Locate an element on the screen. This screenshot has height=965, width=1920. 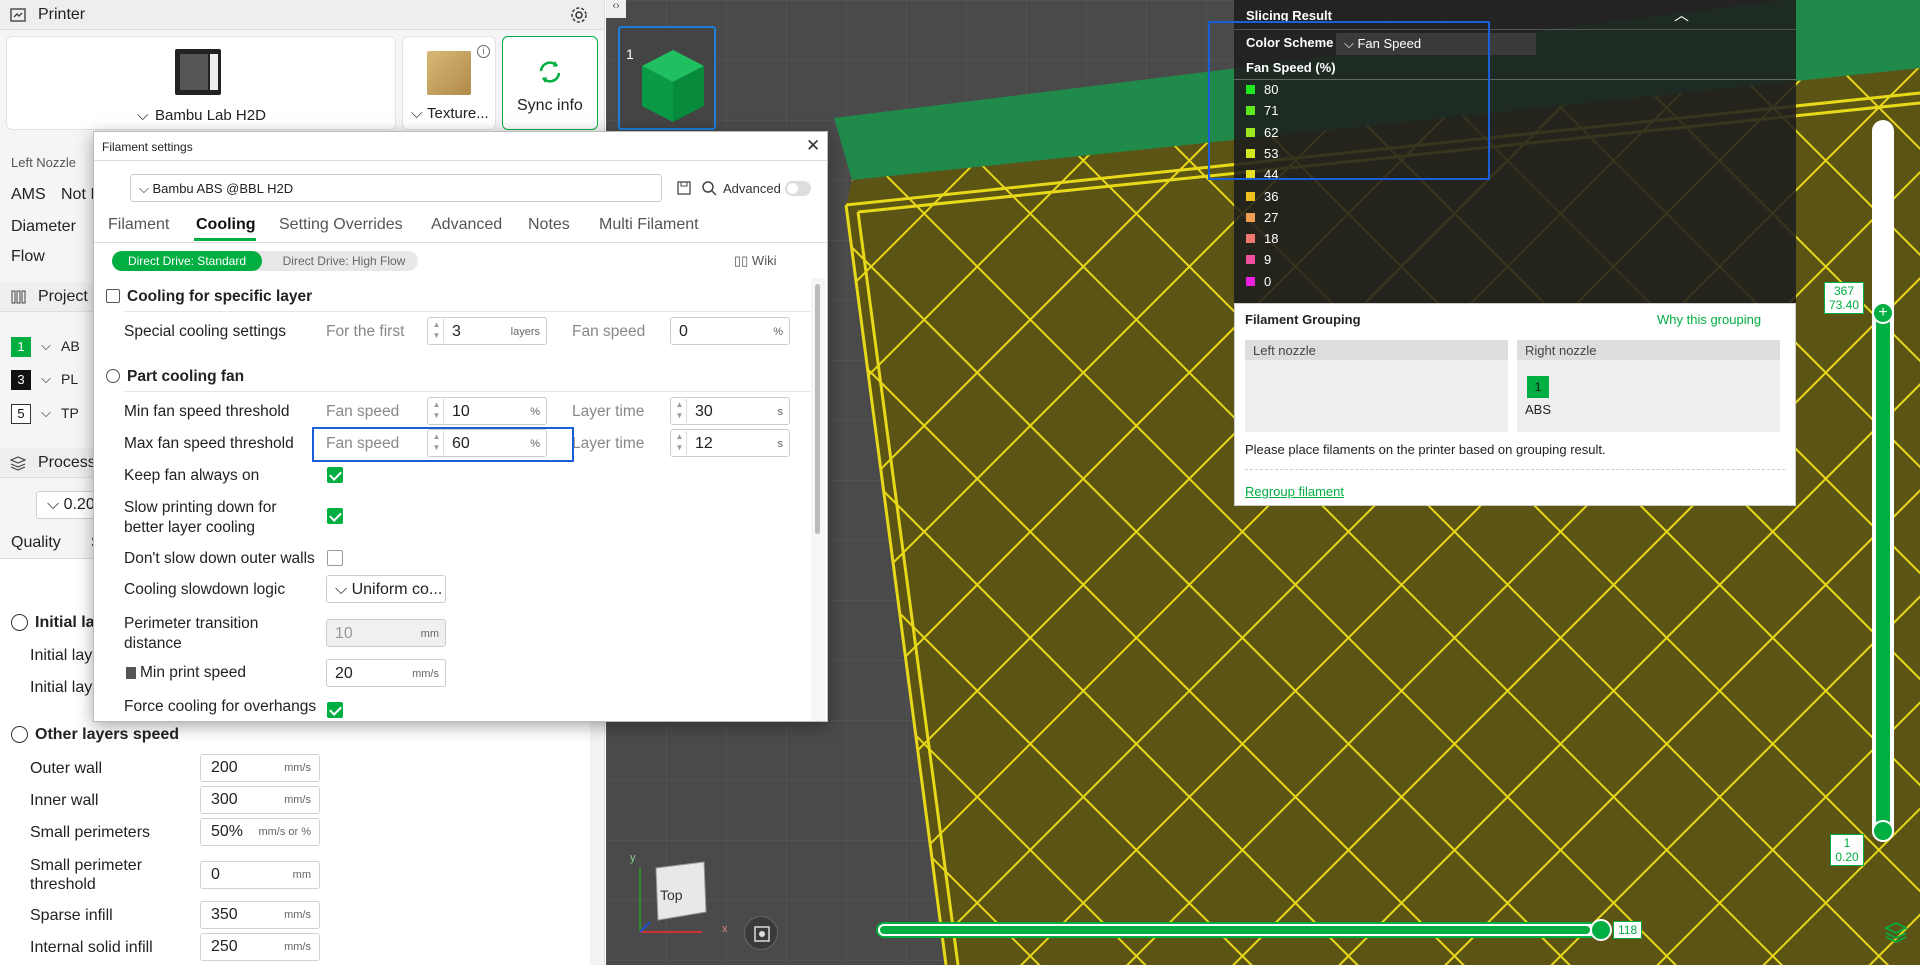
layer-move-slider is located at coordinates (1237, 930).